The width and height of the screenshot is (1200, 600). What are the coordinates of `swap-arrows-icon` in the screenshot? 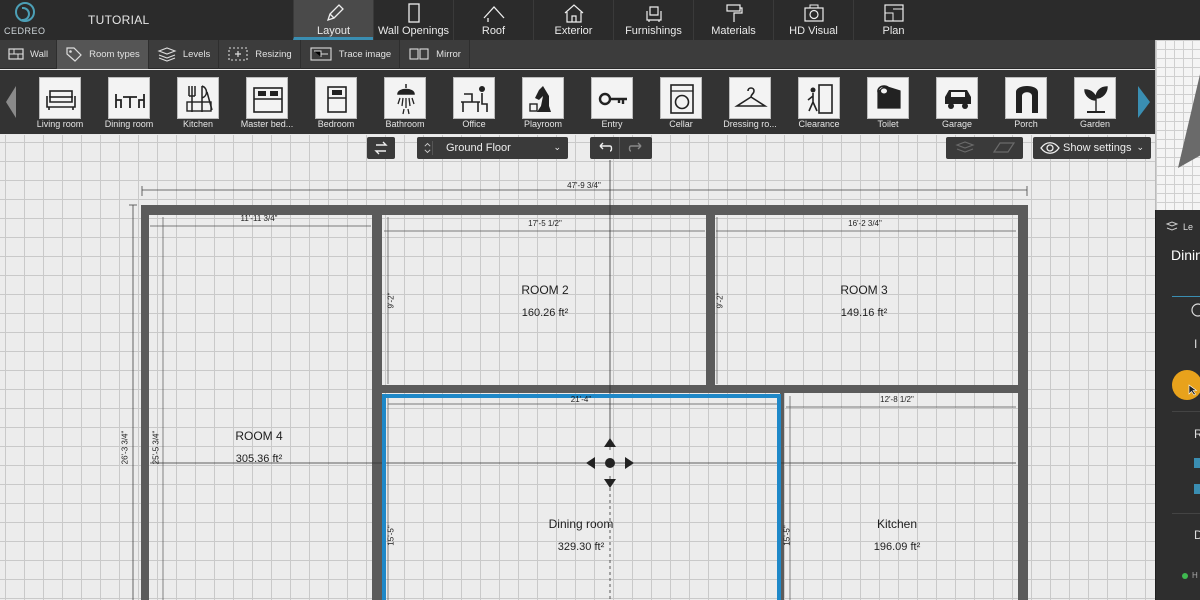 It's located at (381, 148).